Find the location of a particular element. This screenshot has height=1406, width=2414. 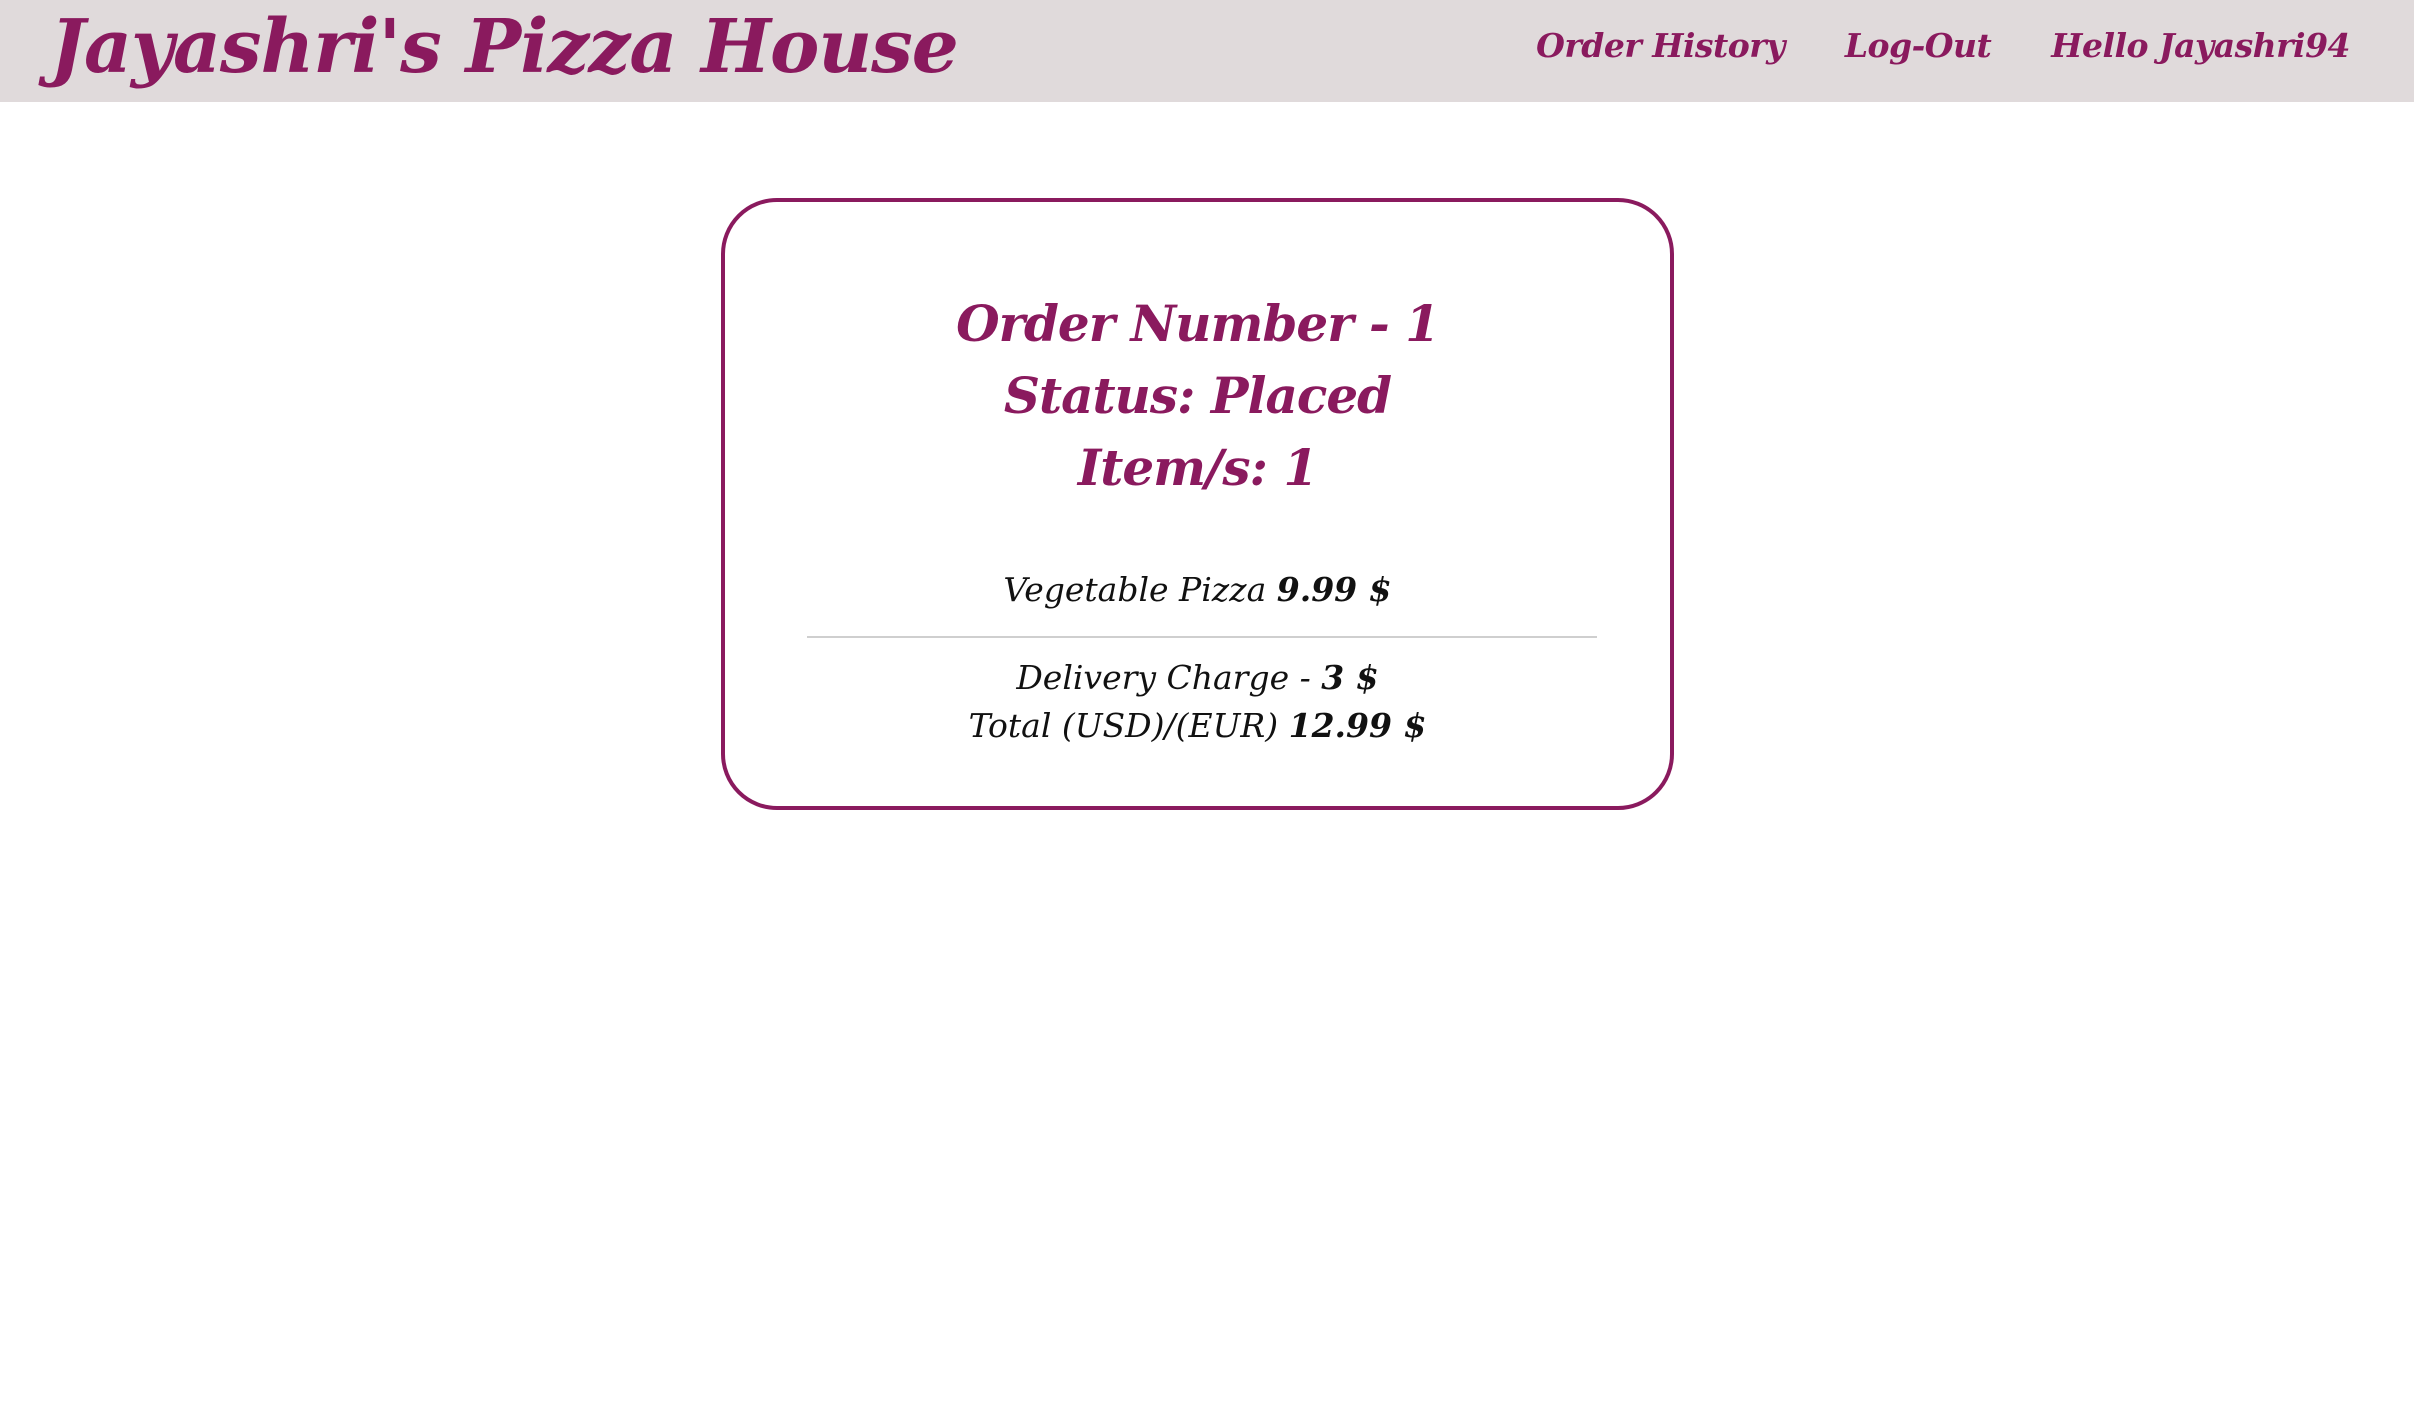

delivery-charge-amount: 3 $ is located at coordinates (1350, 677).